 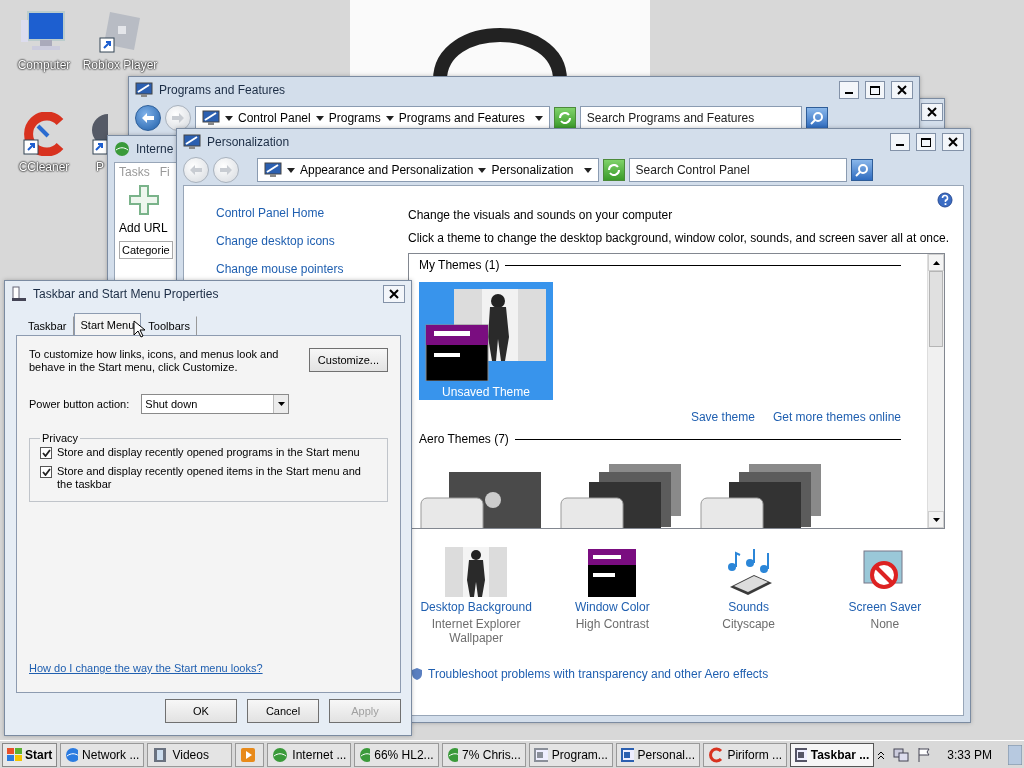 What do you see at coordinates (192, 142) in the screenshot?
I see `personalization-icon` at bounding box center [192, 142].